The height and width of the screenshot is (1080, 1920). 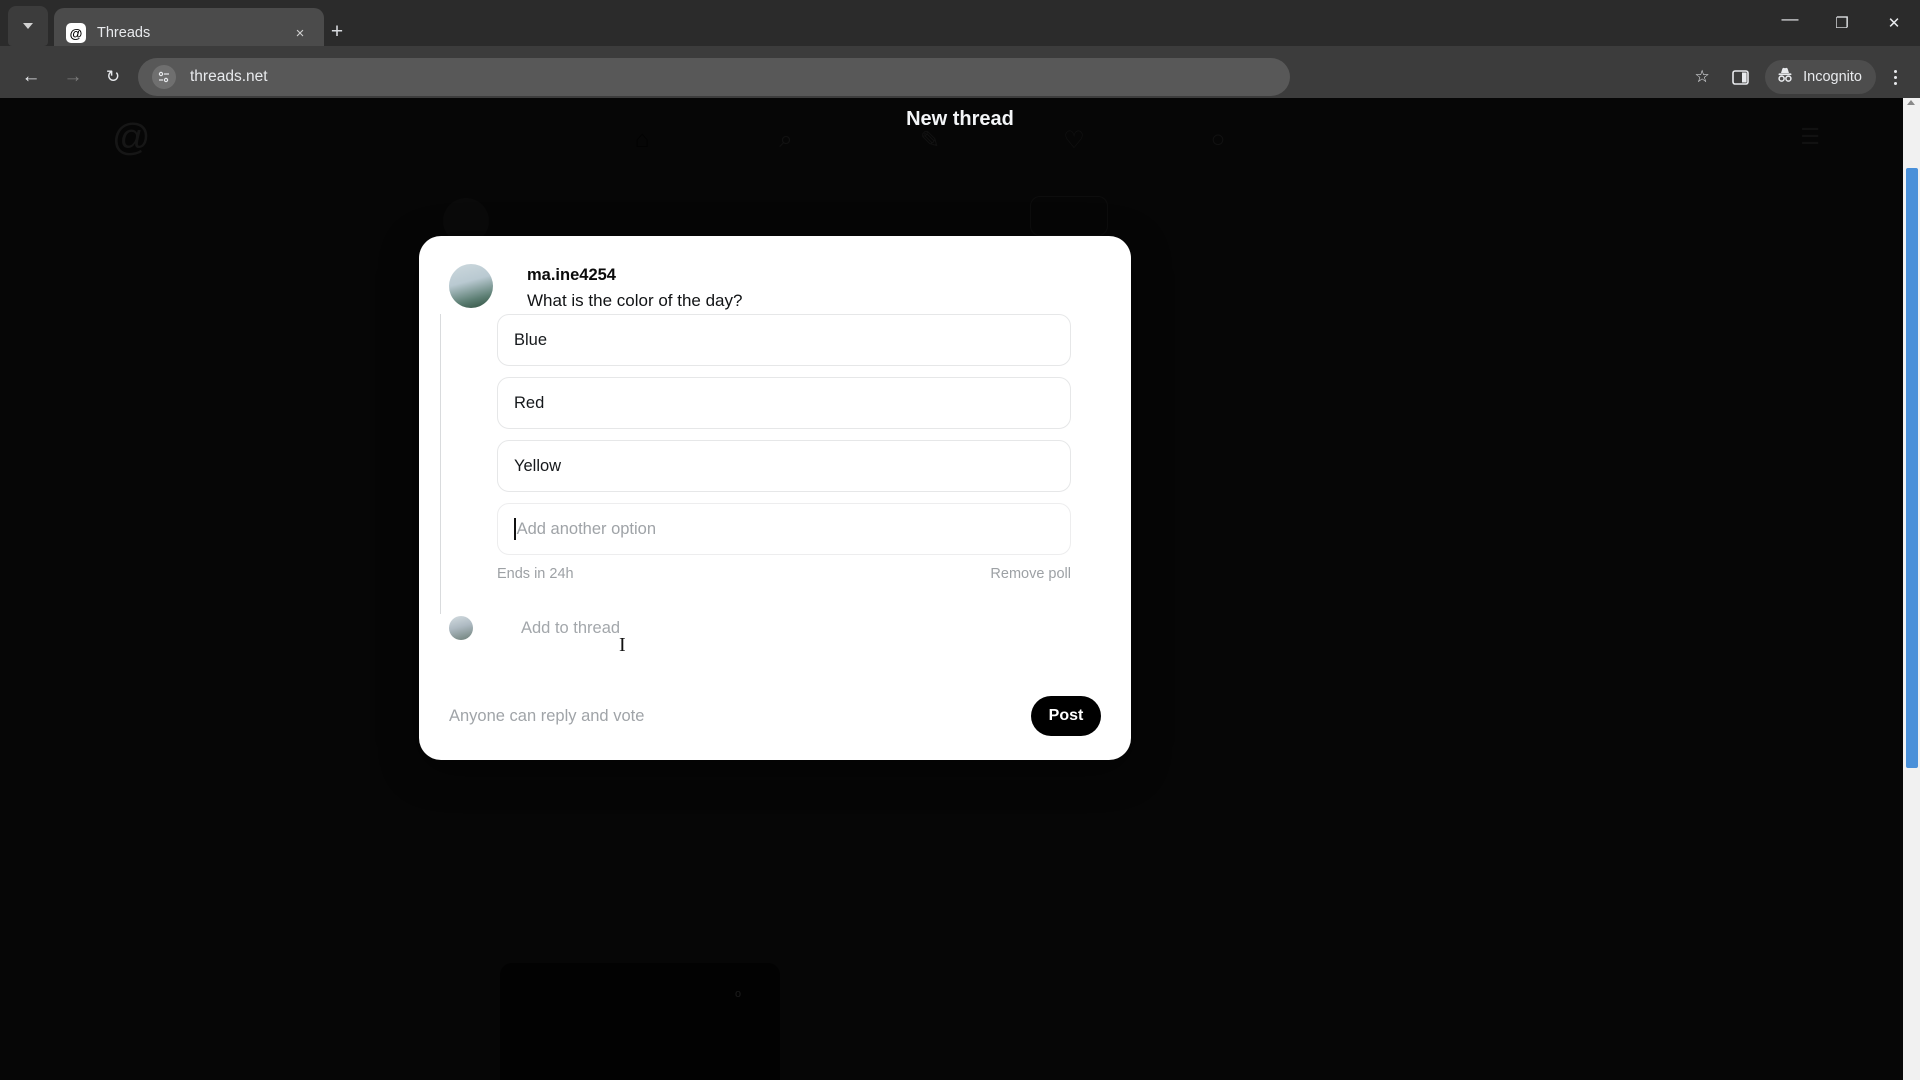 I want to click on poll-option-new-input: Add another option, so click(x=784, y=529).